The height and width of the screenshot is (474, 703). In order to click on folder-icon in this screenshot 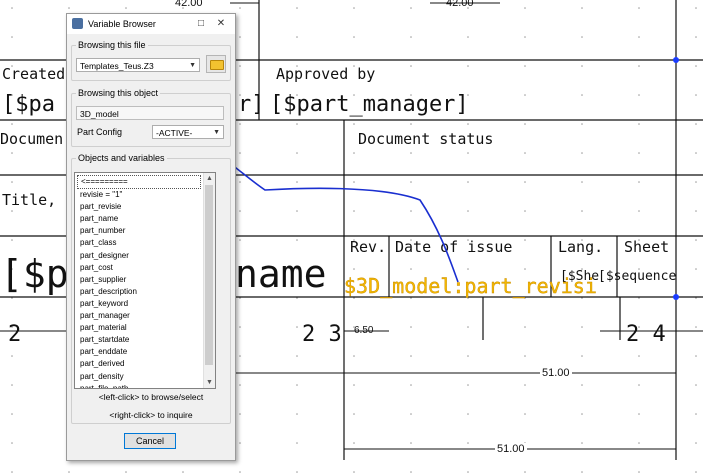, I will do `click(217, 65)`.